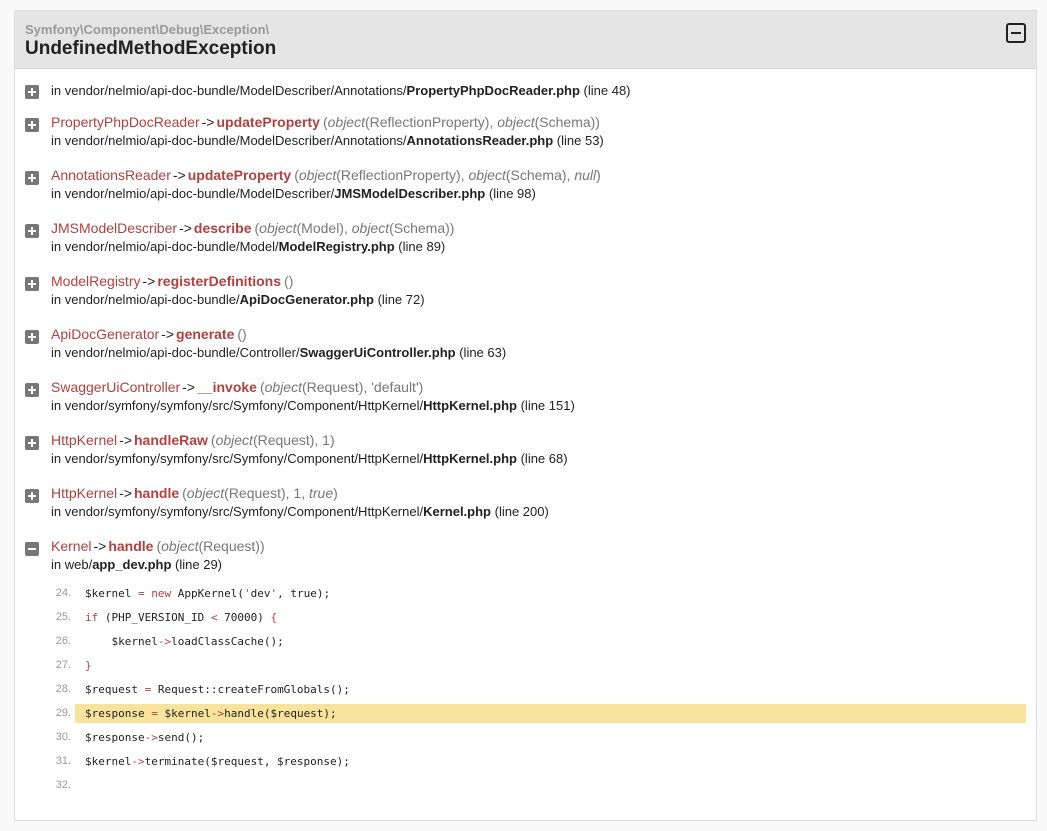 The image size is (1047, 831). I want to click on trace-file: ModelRegistry.php, so click(336, 246).